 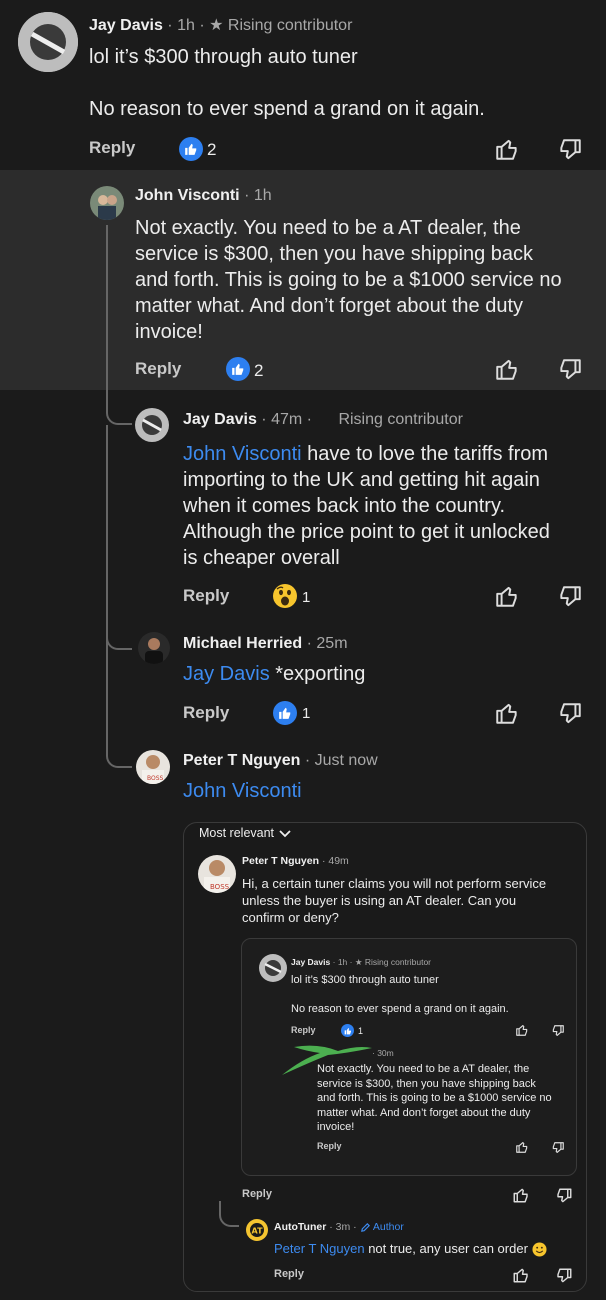 What do you see at coordinates (285, 834) in the screenshot?
I see `chevron-down-icon` at bounding box center [285, 834].